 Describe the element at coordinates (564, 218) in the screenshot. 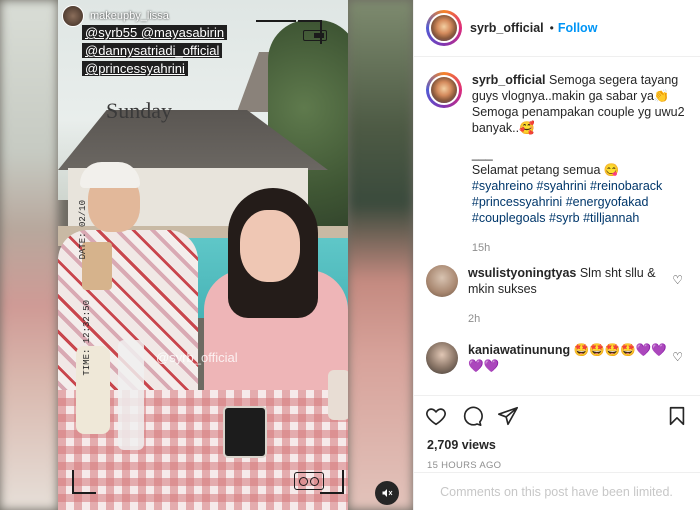

I see `hashtag-link: #syrb` at that location.